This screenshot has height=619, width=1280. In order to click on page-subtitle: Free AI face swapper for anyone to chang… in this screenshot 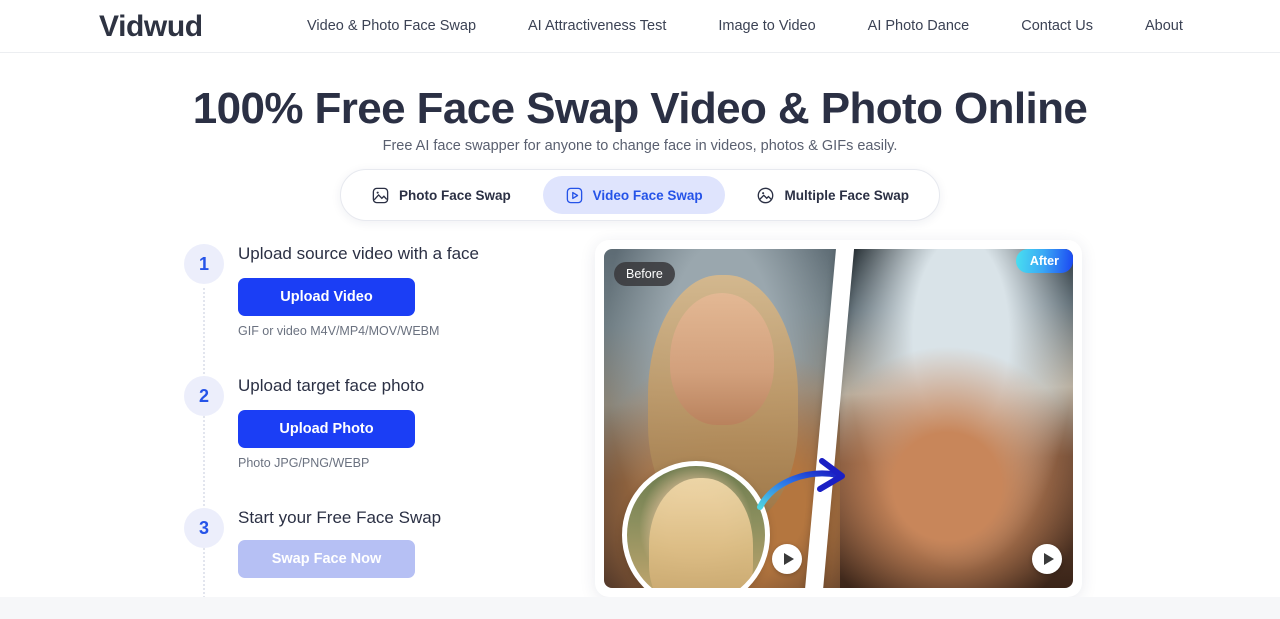, I will do `click(640, 146)`.